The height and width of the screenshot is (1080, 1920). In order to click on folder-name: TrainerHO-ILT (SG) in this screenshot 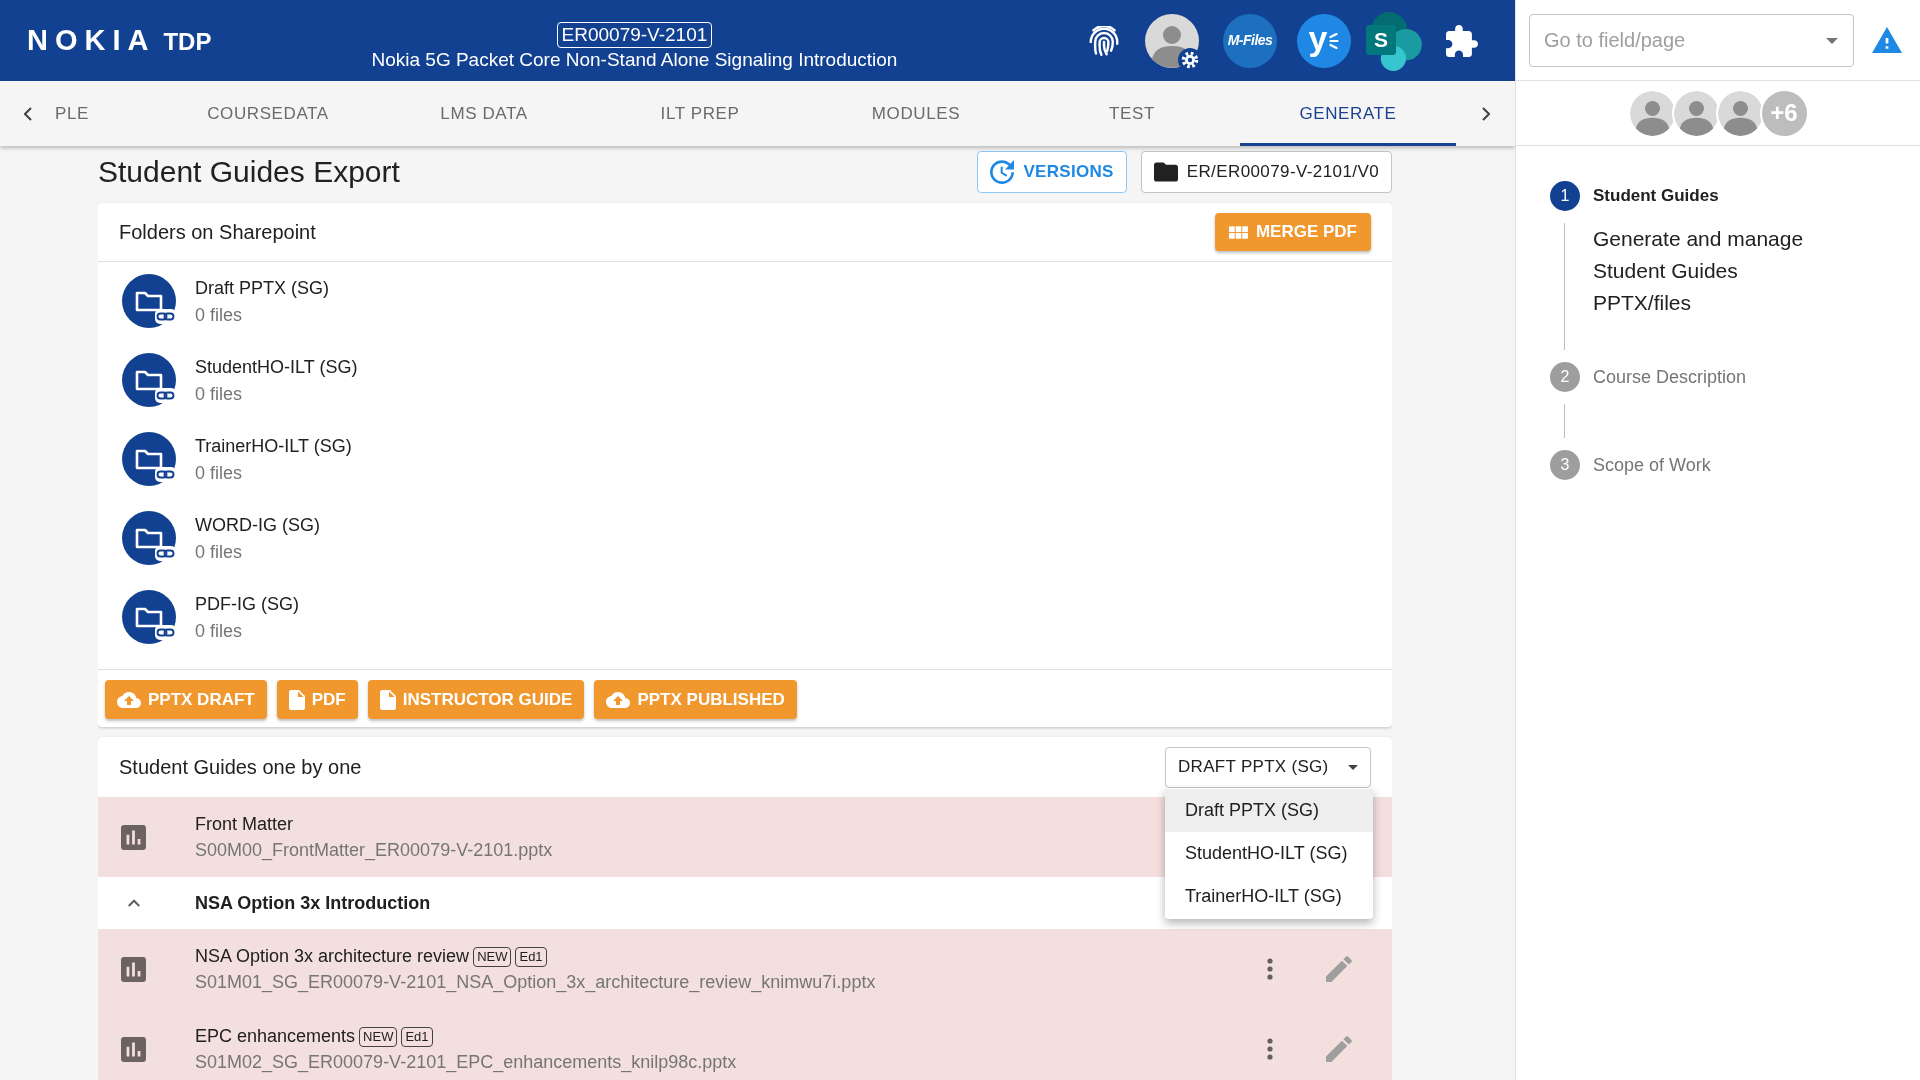, I will do `click(273, 446)`.